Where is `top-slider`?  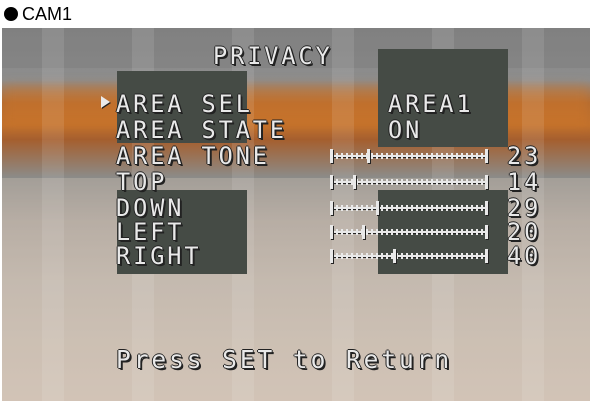 top-slider is located at coordinates (409, 182).